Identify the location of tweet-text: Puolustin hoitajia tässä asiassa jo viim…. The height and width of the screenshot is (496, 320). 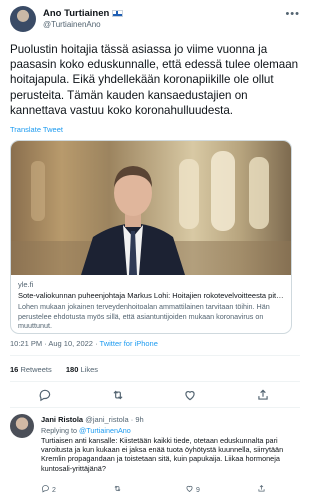
(154, 80).